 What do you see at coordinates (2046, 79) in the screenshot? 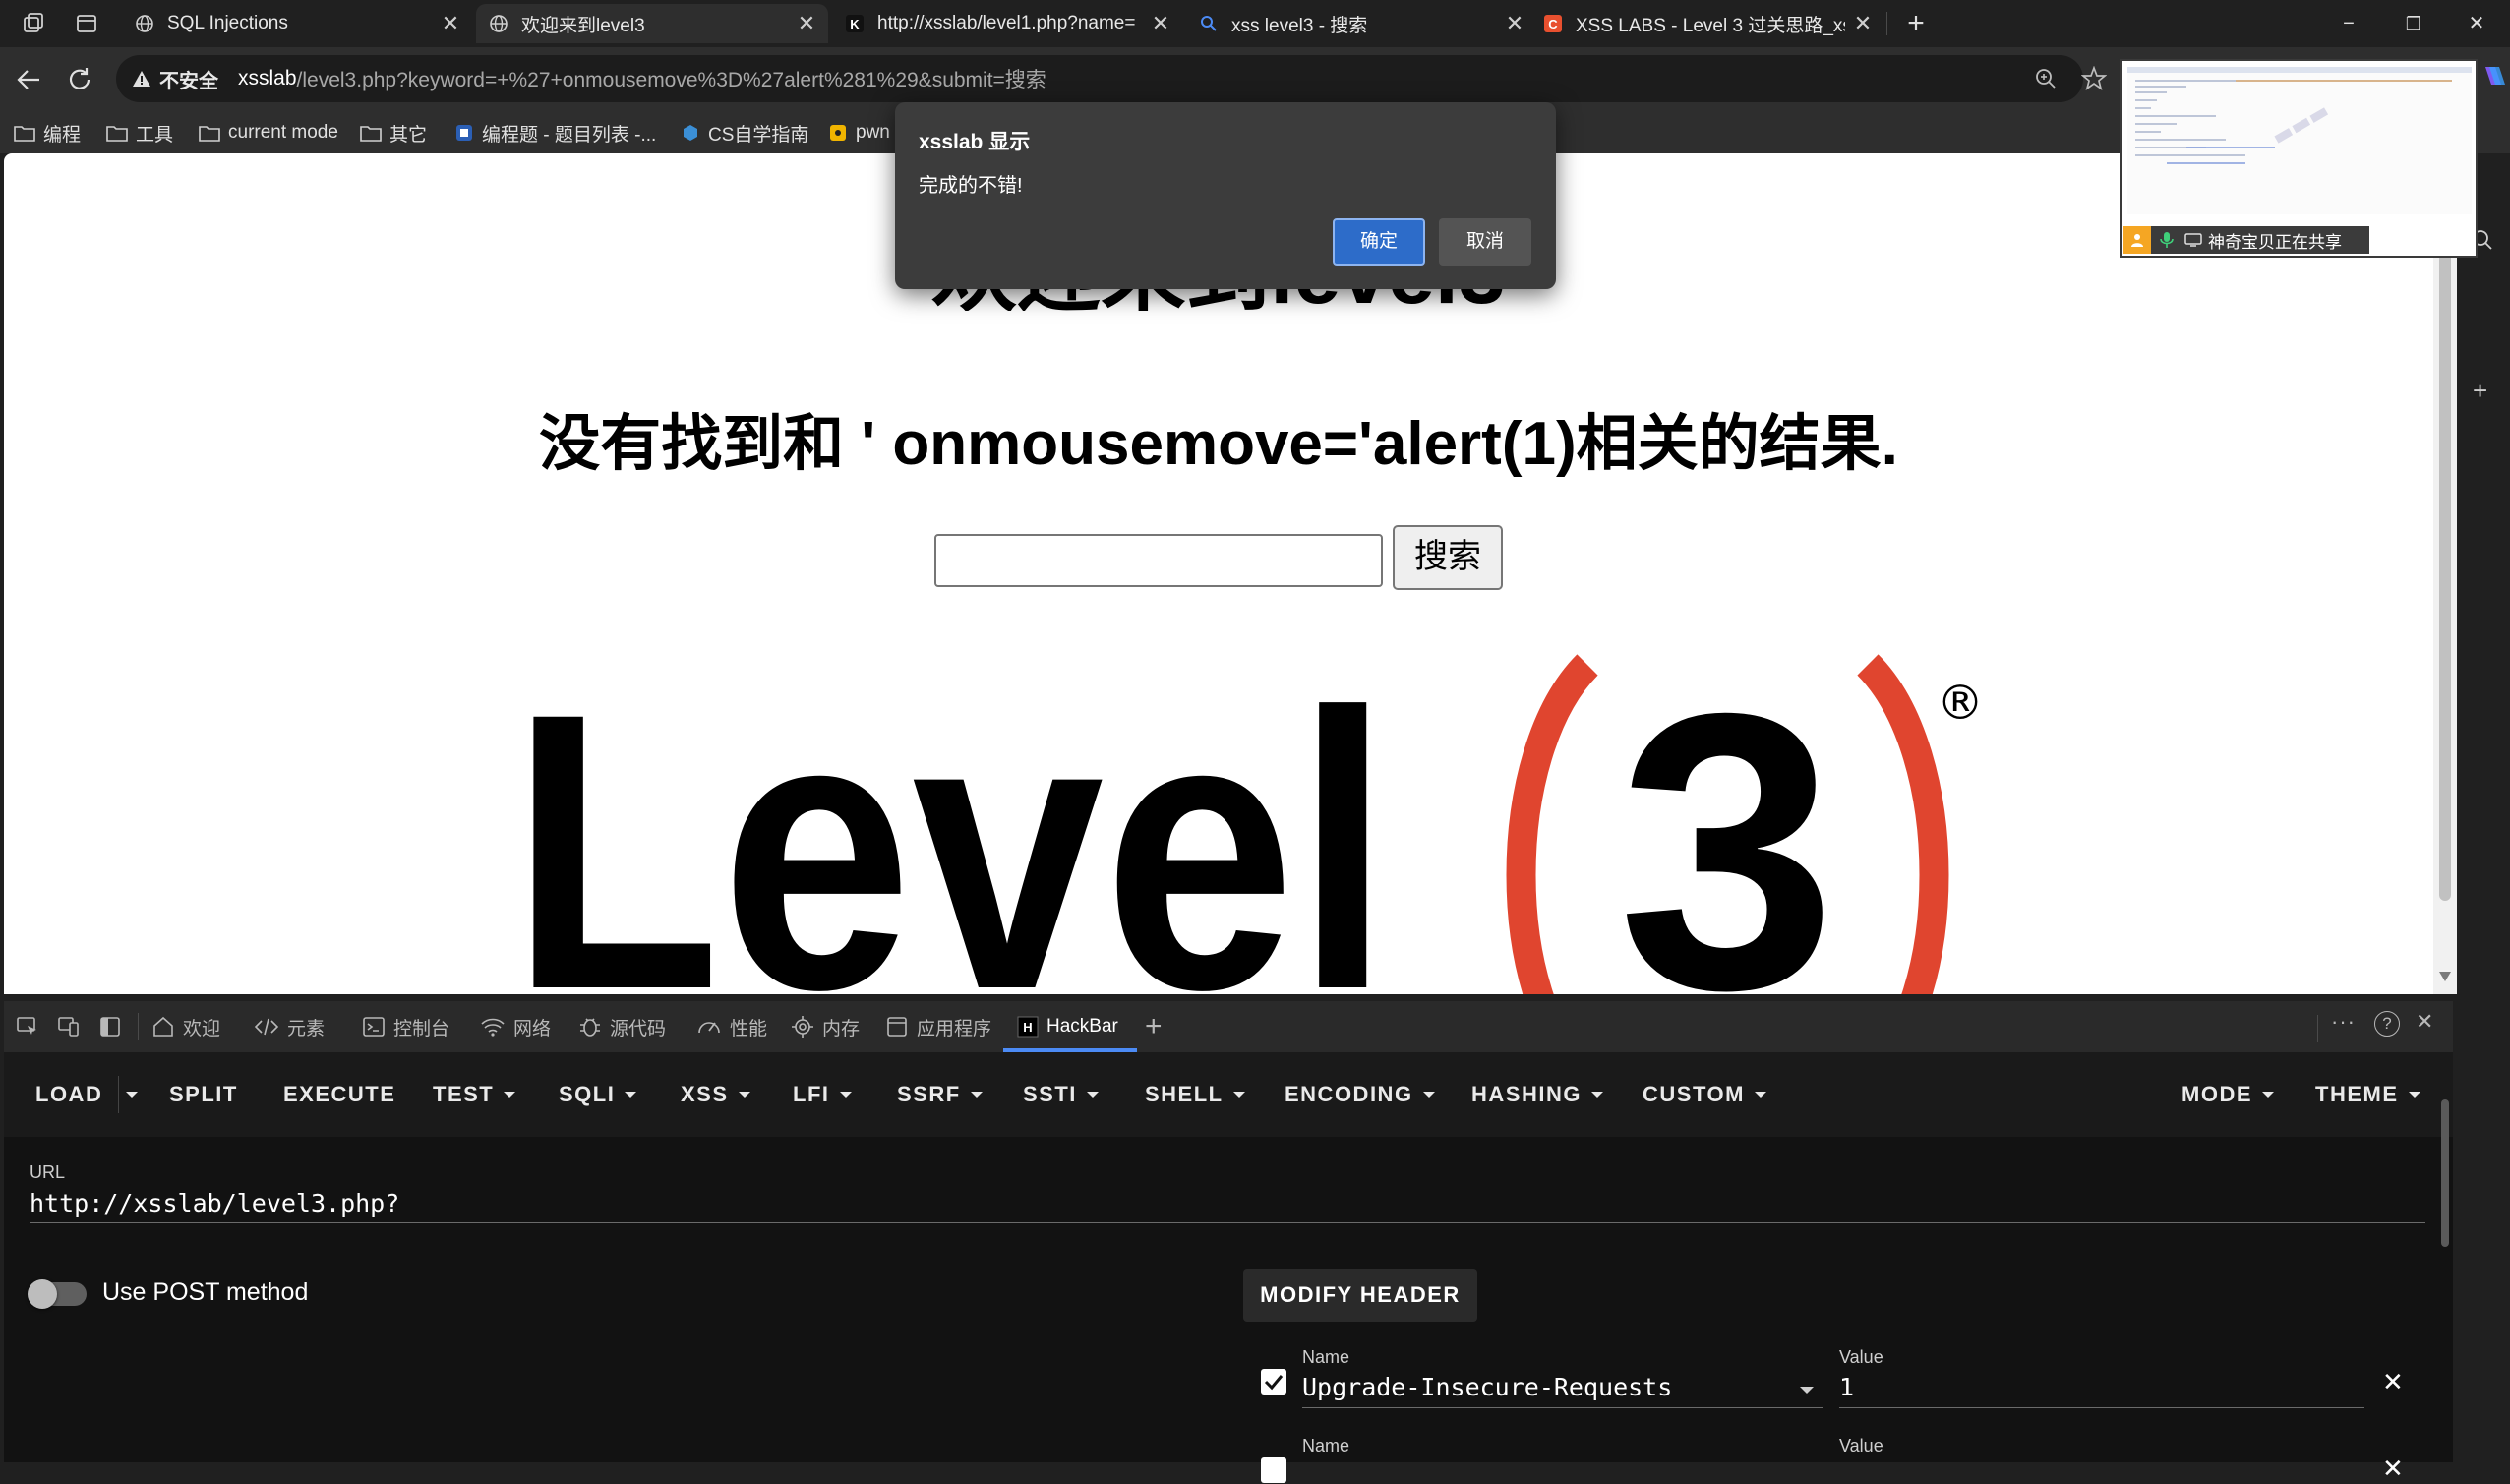
I see `zoom-icon` at bounding box center [2046, 79].